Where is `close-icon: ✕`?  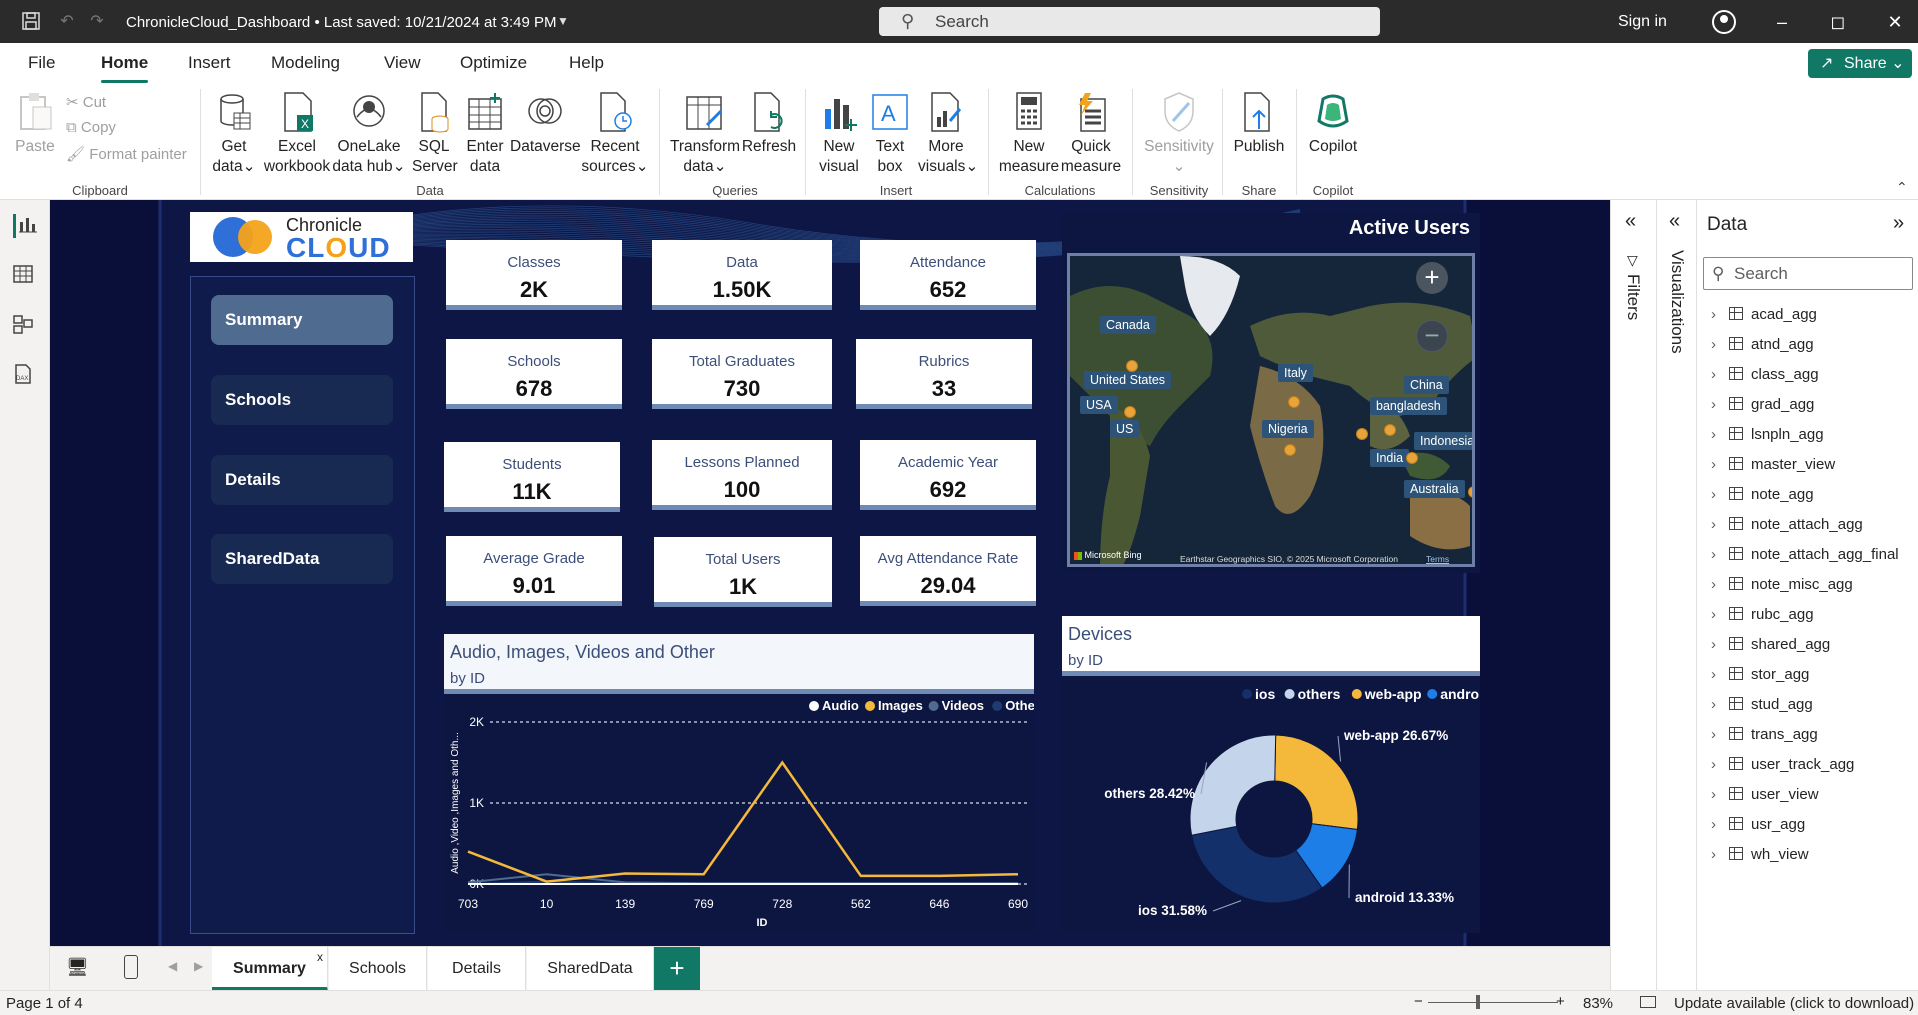 close-icon: ✕ is located at coordinates (1895, 22).